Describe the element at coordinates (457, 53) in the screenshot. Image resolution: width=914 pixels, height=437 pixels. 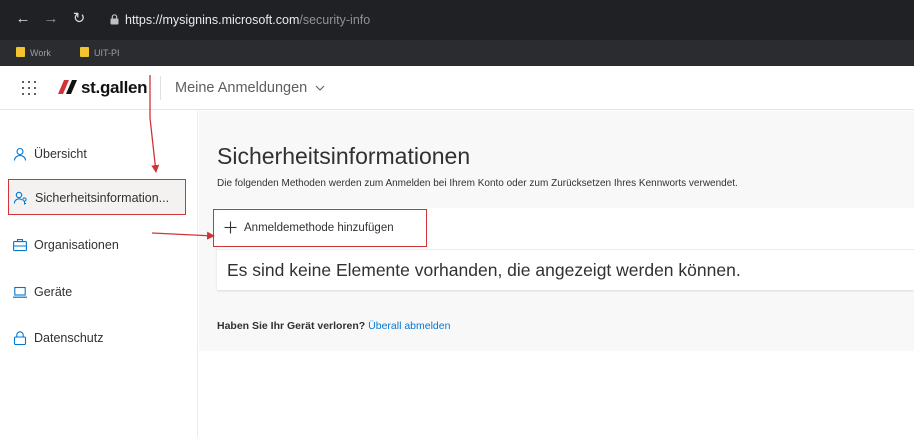
I see `bookmarks-bar: Work UIT-PI` at that location.